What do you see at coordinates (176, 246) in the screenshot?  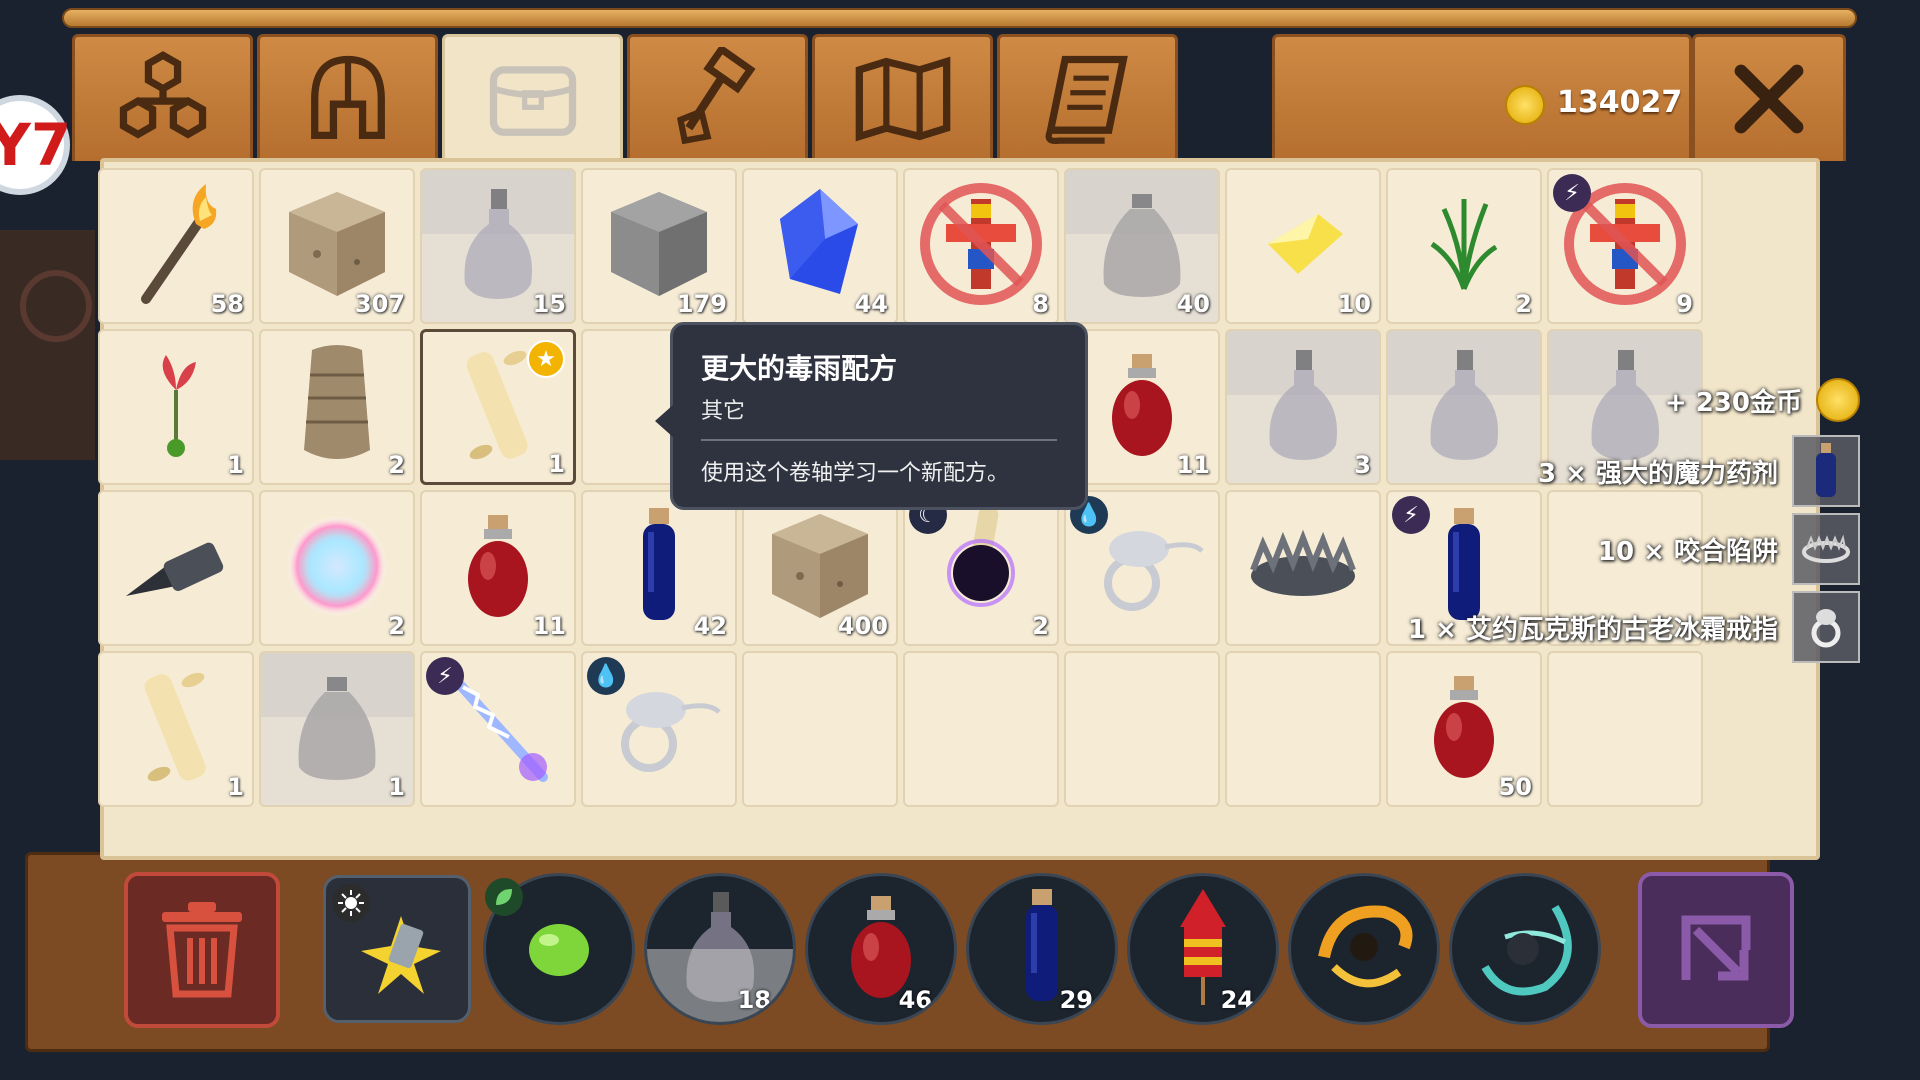 I see `inventory-slot: 58` at bounding box center [176, 246].